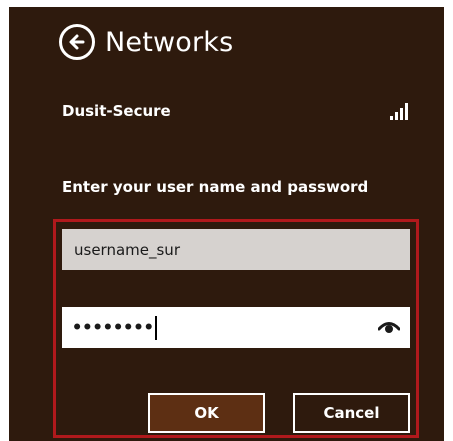  Describe the element at coordinates (127, 249) in the screenshot. I see `username-value: username_sur` at that location.